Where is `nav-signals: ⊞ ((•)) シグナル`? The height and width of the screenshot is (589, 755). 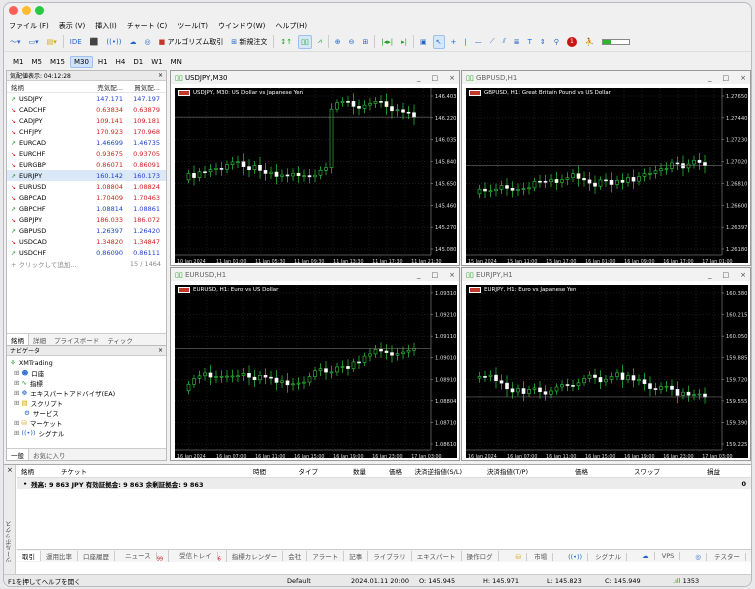 nav-signals: ⊞ ((•)) シグナル is located at coordinates (86, 433).